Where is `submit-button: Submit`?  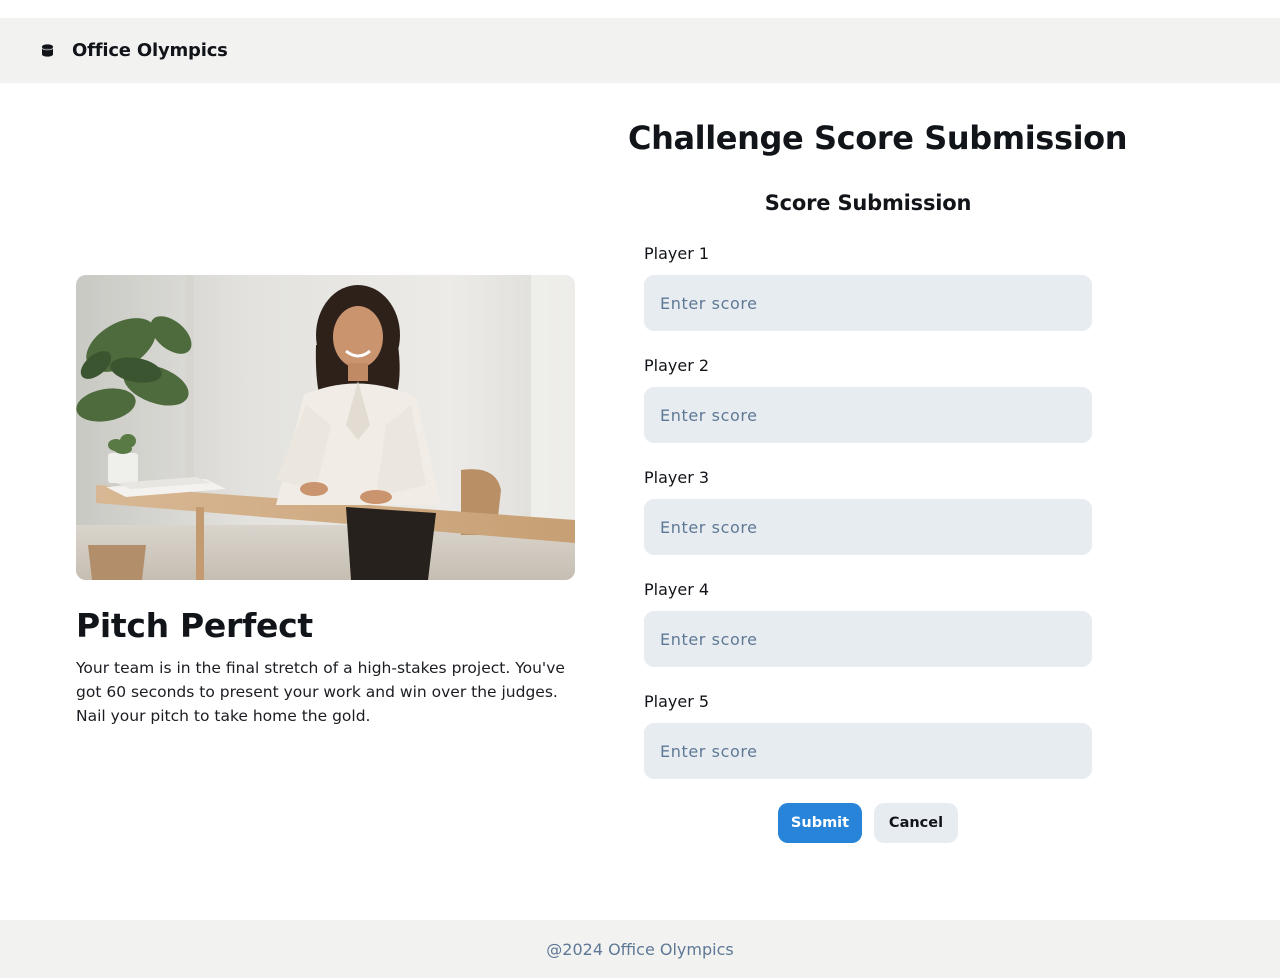 submit-button: Submit is located at coordinates (820, 823).